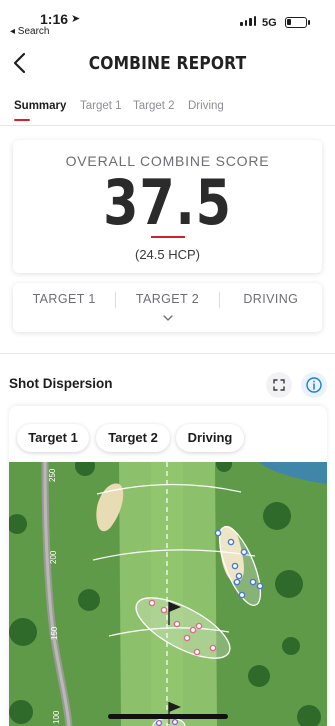 Image resolution: width=335 pixels, height=726 pixels. What do you see at coordinates (167, 353) in the screenshot?
I see `section-divider` at bounding box center [167, 353].